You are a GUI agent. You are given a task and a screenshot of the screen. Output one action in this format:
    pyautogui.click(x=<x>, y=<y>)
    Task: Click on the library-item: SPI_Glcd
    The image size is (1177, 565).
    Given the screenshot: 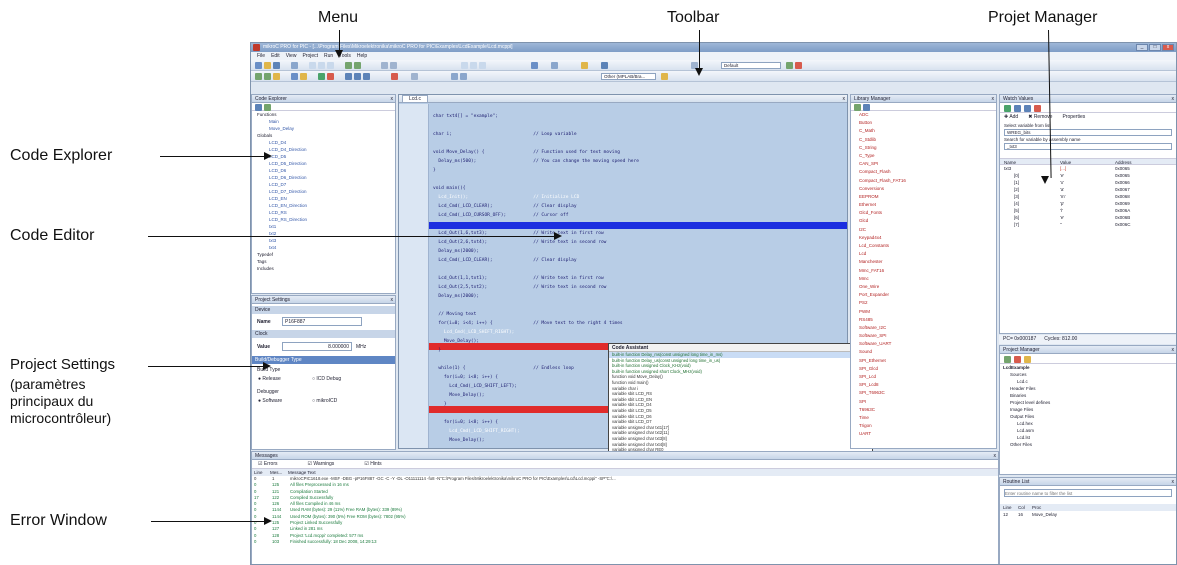 What is the action you would take?
    pyautogui.click(x=927, y=369)
    